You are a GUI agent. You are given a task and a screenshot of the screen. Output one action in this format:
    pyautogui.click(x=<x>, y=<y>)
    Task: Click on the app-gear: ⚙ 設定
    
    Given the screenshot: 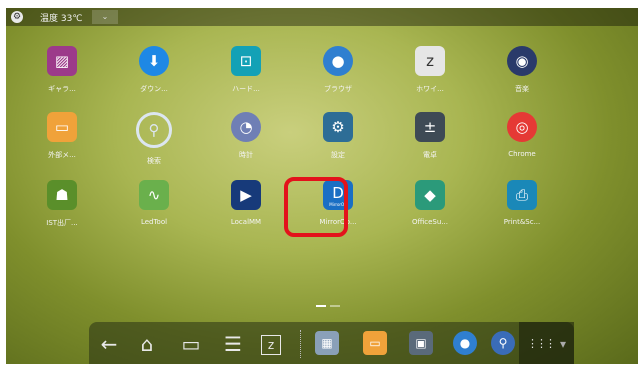 What is the action you would take?
    pyautogui.click(x=338, y=136)
    